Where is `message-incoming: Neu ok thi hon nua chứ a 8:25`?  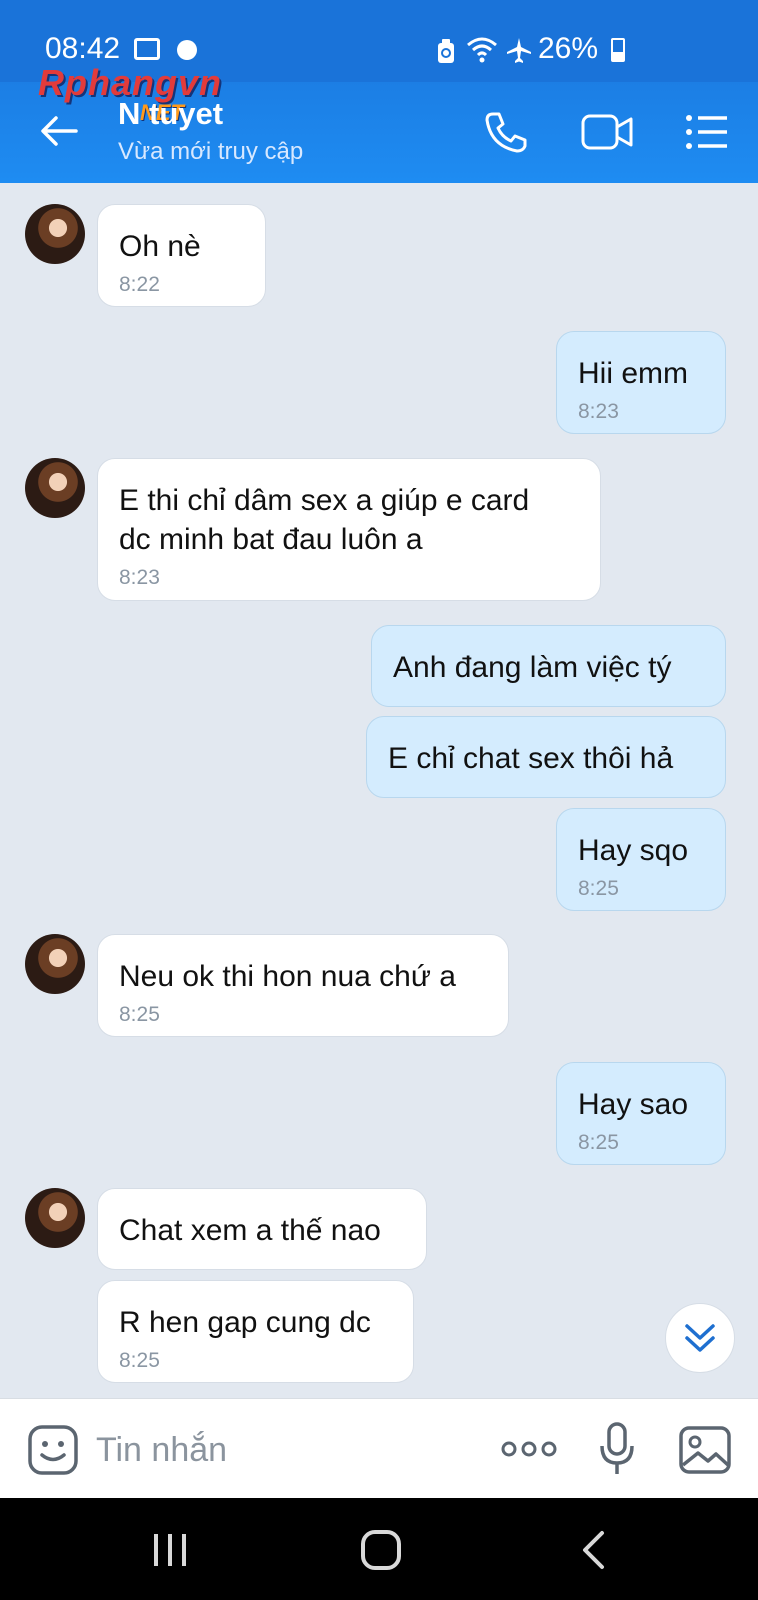
message-incoming: Neu ok thi hon nua chứ a 8:25 is located at coordinates (303, 985).